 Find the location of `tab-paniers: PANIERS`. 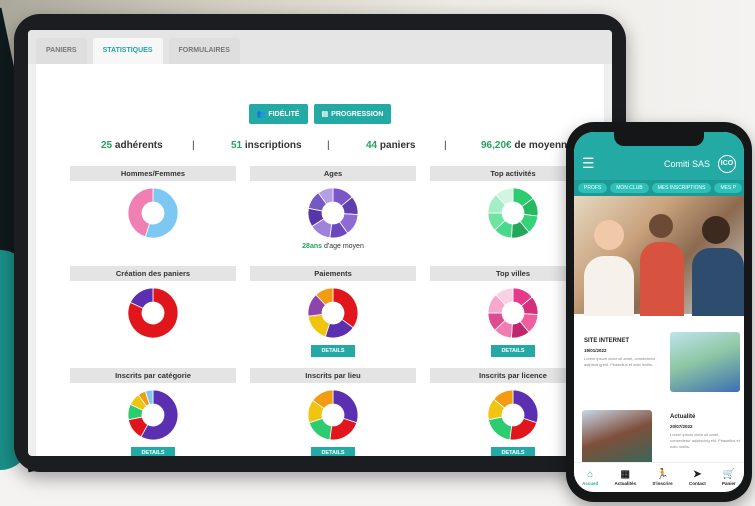

tab-paniers: PANIERS is located at coordinates (61, 51).